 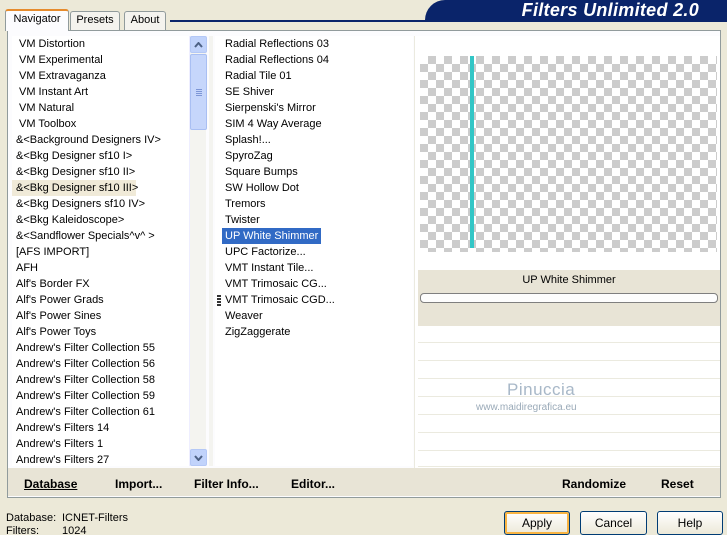 What do you see at coordinates (613, 523) in the screenshot?
I see `cancel-button: Cancel` at bounding box center [613, 523].